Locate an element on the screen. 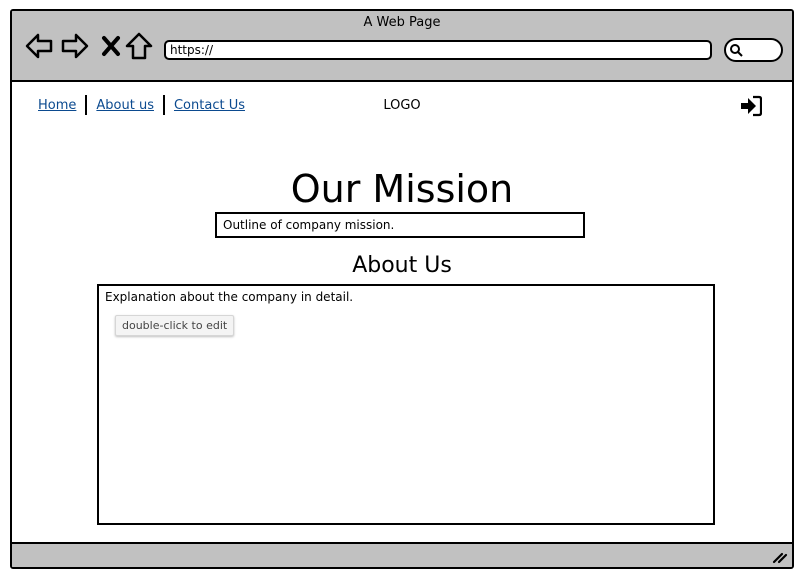 The height and width of the screenshot is (577, 803). forward-arrow-icon is located at coordinates (75, 46).